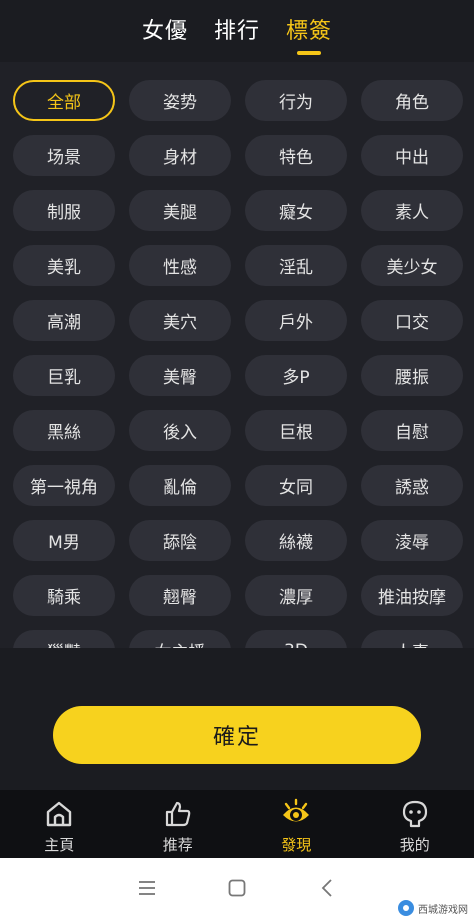 The image size is (474, 922). I want to click on tag-pill: 淫乱, so click(296, 265).